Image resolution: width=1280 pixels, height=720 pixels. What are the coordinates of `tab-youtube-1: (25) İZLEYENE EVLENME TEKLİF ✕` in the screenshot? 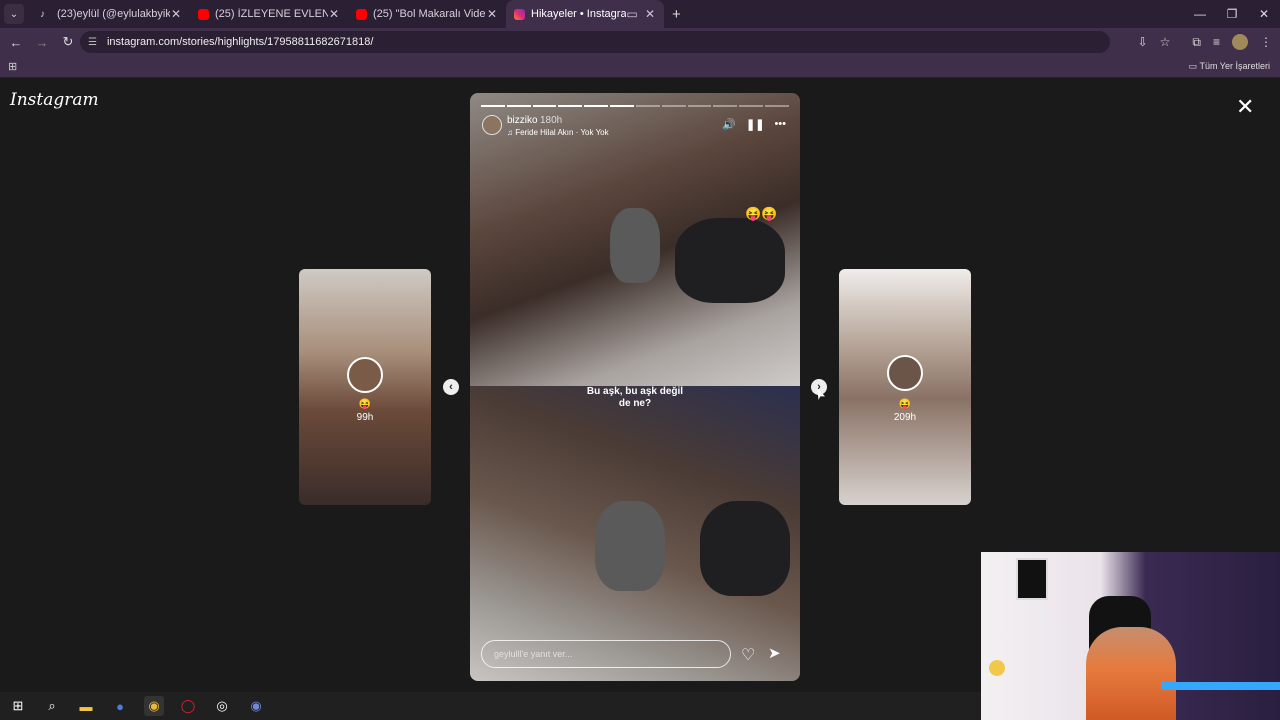 It's located at (269, 14).